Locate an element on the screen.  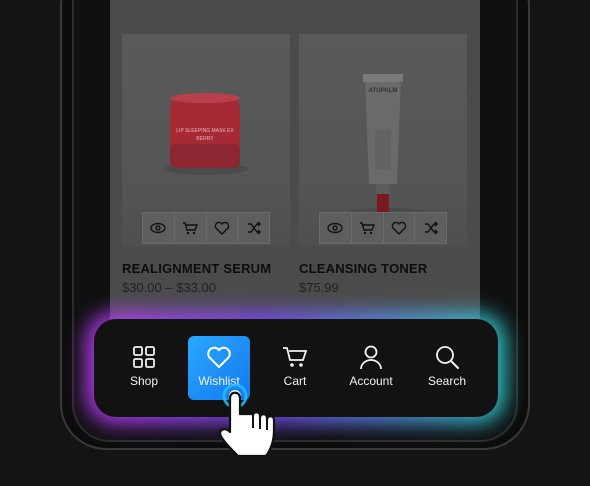
nav-label: Search is located at coordinates (447, 381).